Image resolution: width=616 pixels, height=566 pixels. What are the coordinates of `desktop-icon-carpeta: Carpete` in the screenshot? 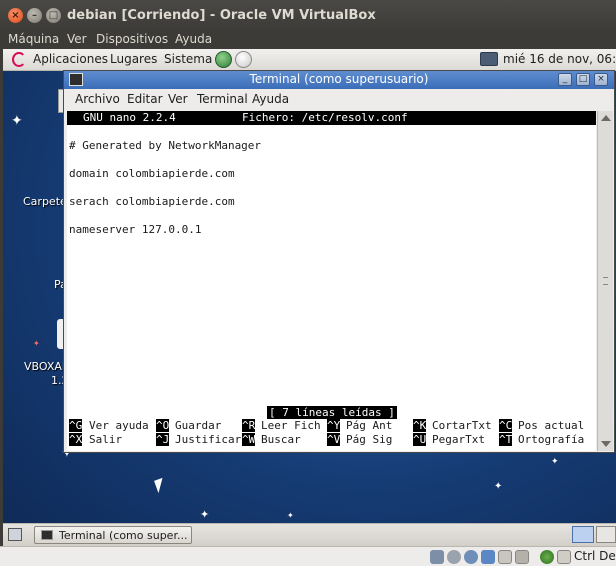 It's located at (45, 201).